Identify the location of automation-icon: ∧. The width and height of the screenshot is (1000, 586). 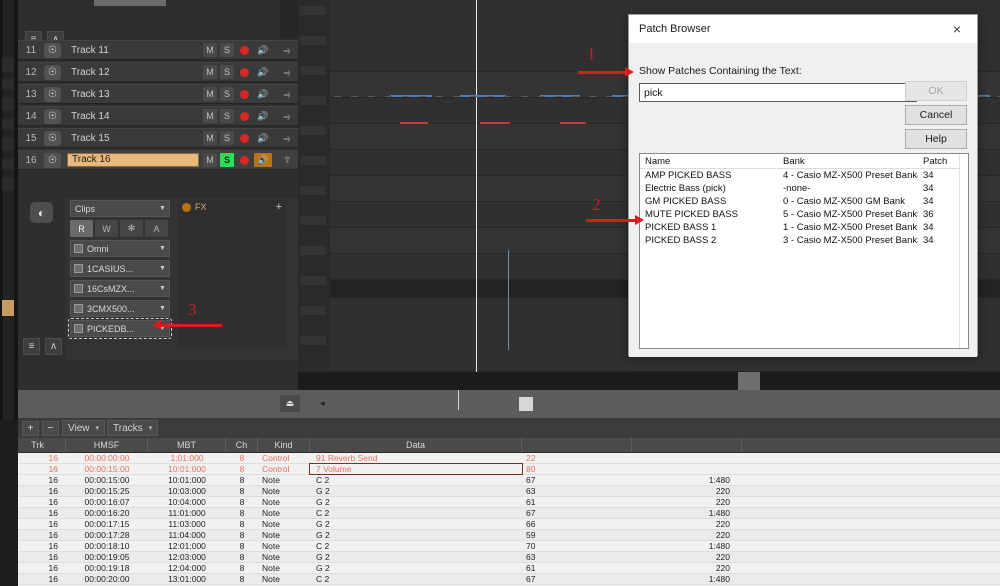
(53, 346).